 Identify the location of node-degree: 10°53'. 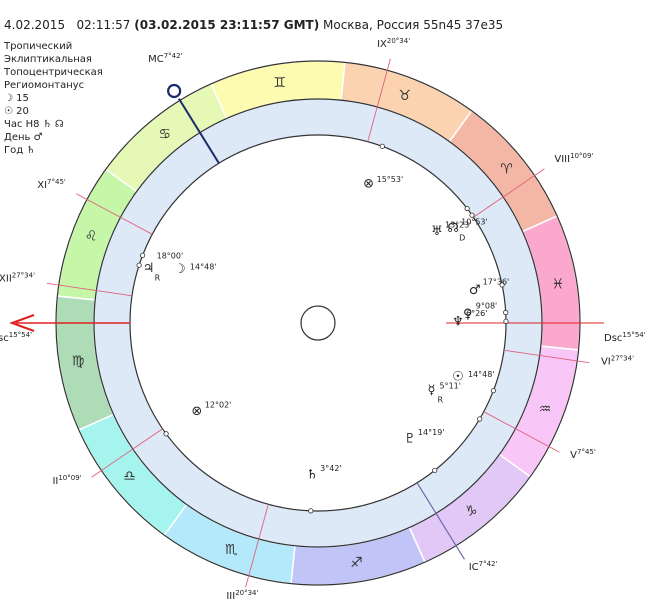
(474, 221).